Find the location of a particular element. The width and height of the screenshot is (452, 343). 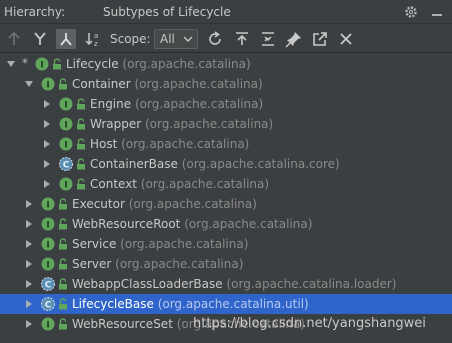

package-name: (org.apache.catalina.core) is located at coordinates (258, 164).